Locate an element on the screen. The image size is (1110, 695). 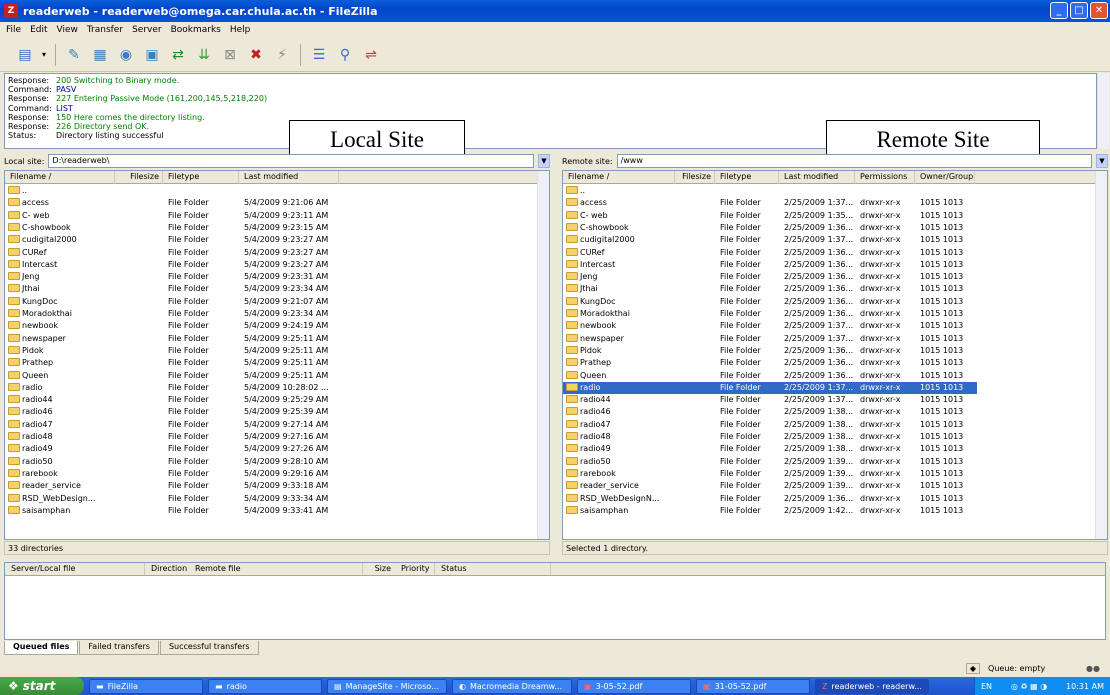
file-row: KungDoc File Folder 5/4/2009 9:21:07 AM is located at coordinates (271, 302).